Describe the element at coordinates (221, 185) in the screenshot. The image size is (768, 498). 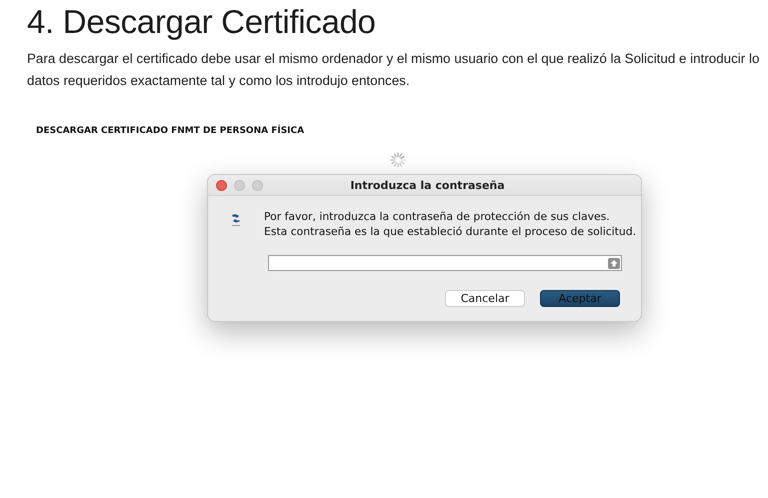
I see `close-icon` at that location.